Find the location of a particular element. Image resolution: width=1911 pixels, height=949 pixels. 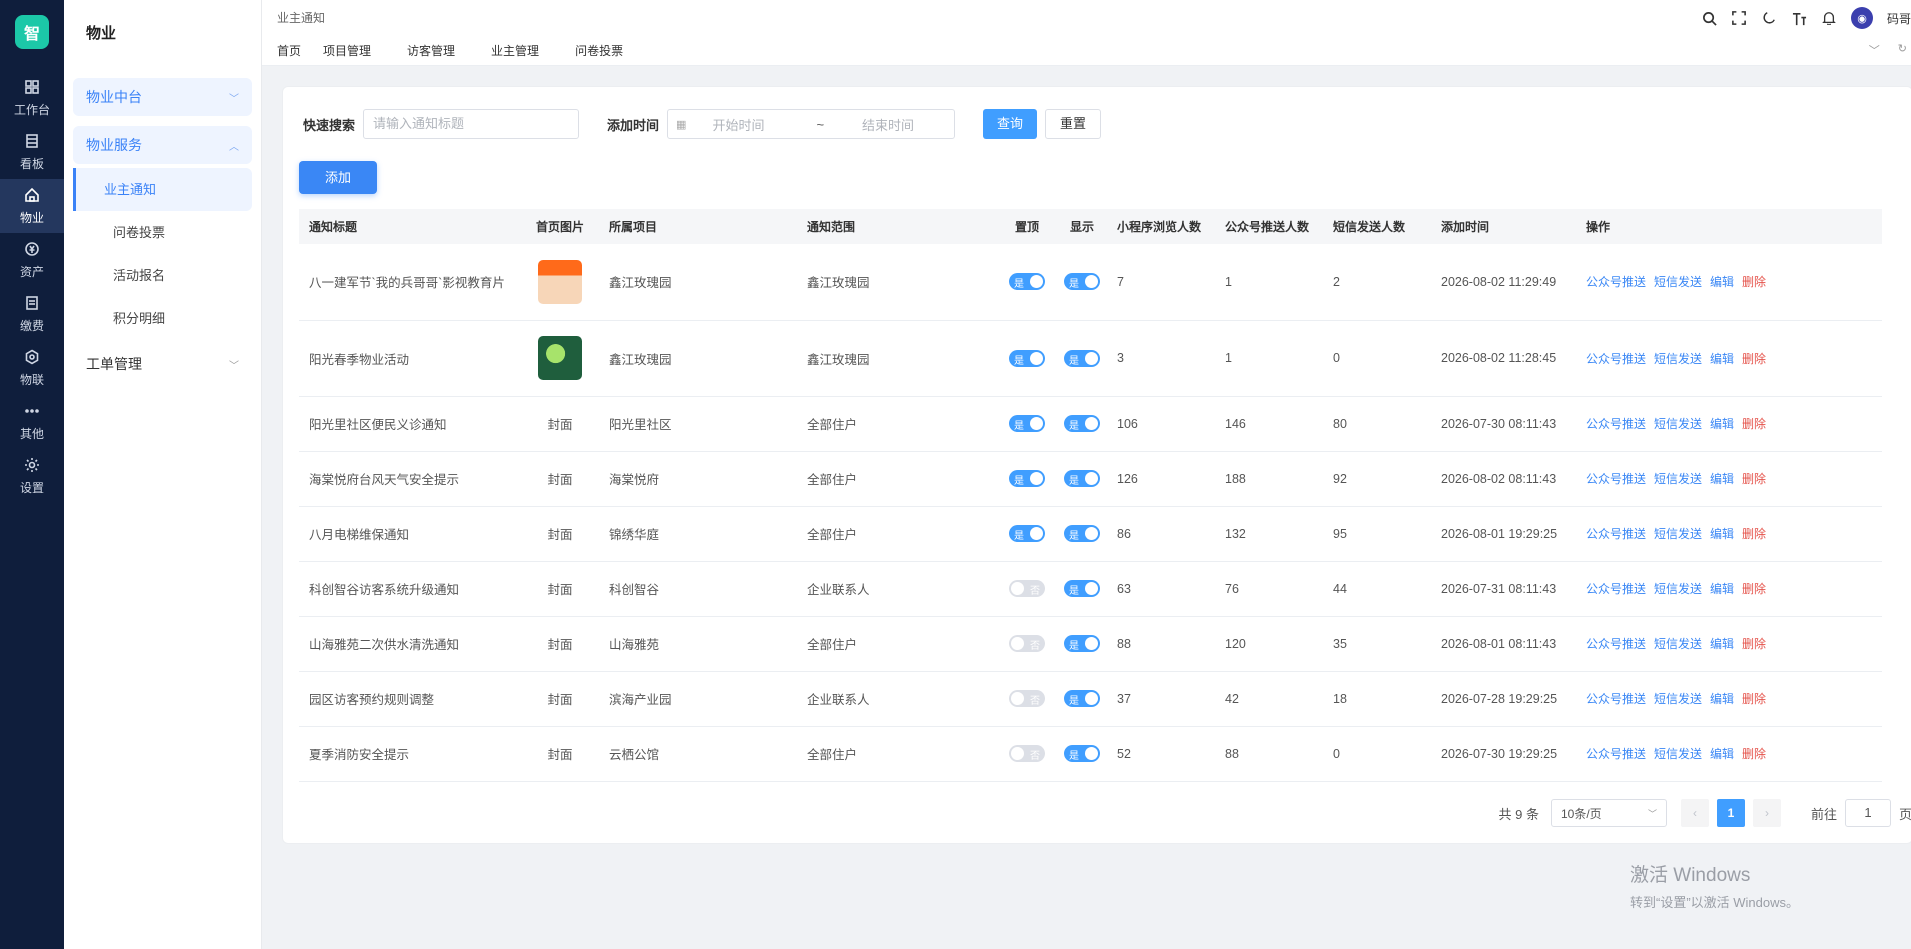

tab-owner: 业主管理 is located at coordinates (515, 50).